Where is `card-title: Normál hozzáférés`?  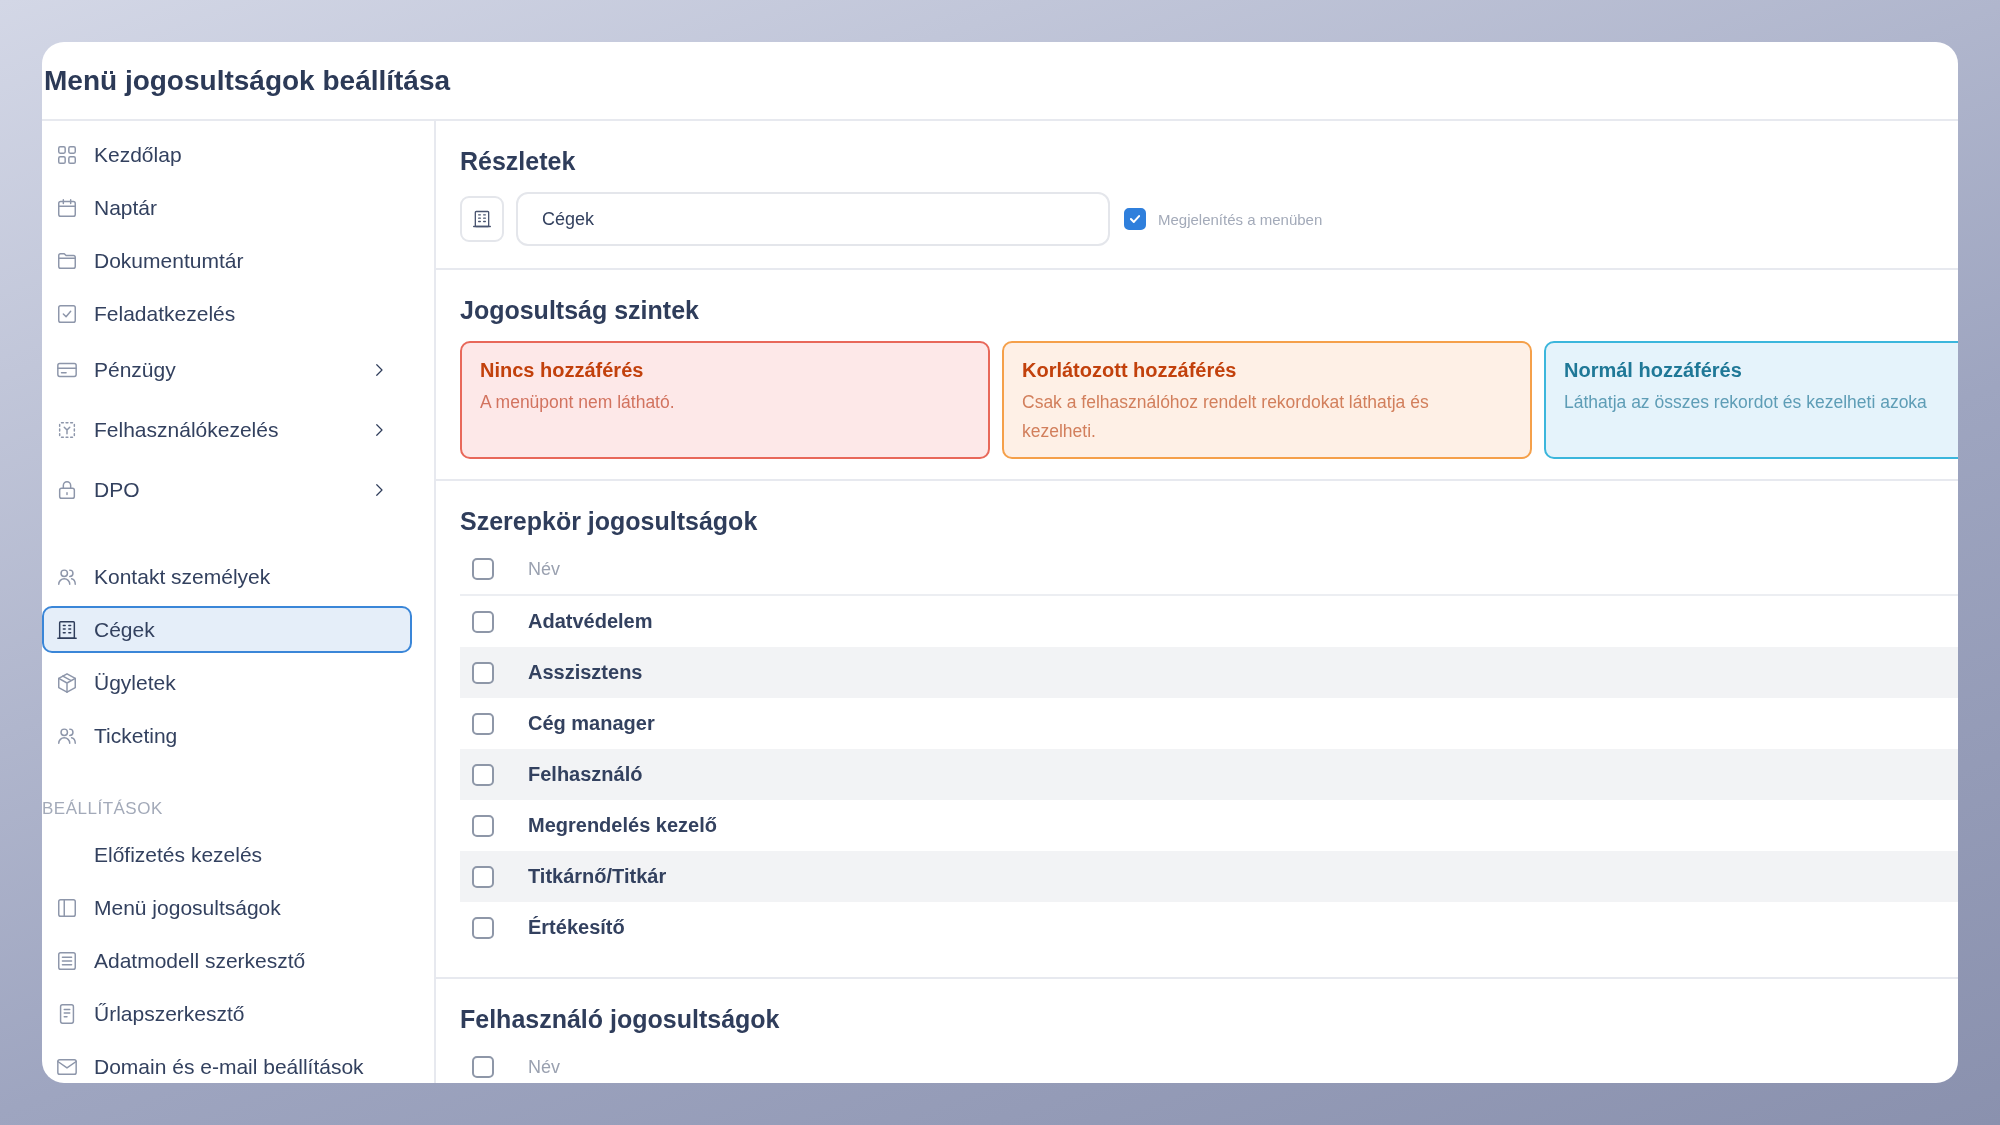
card-title: Normál hozzáférés is located at coordinates (1653, 370).